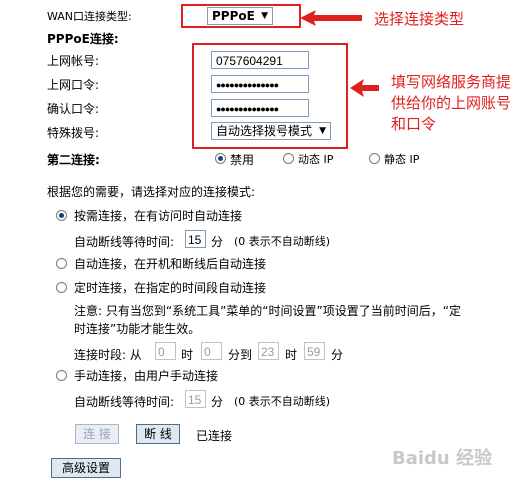 Image resolution: width=528 pixels, height=484 pixels. I want to click on on-demand-label: 按需连接，在有访问时自动连接, so click(158, 216).